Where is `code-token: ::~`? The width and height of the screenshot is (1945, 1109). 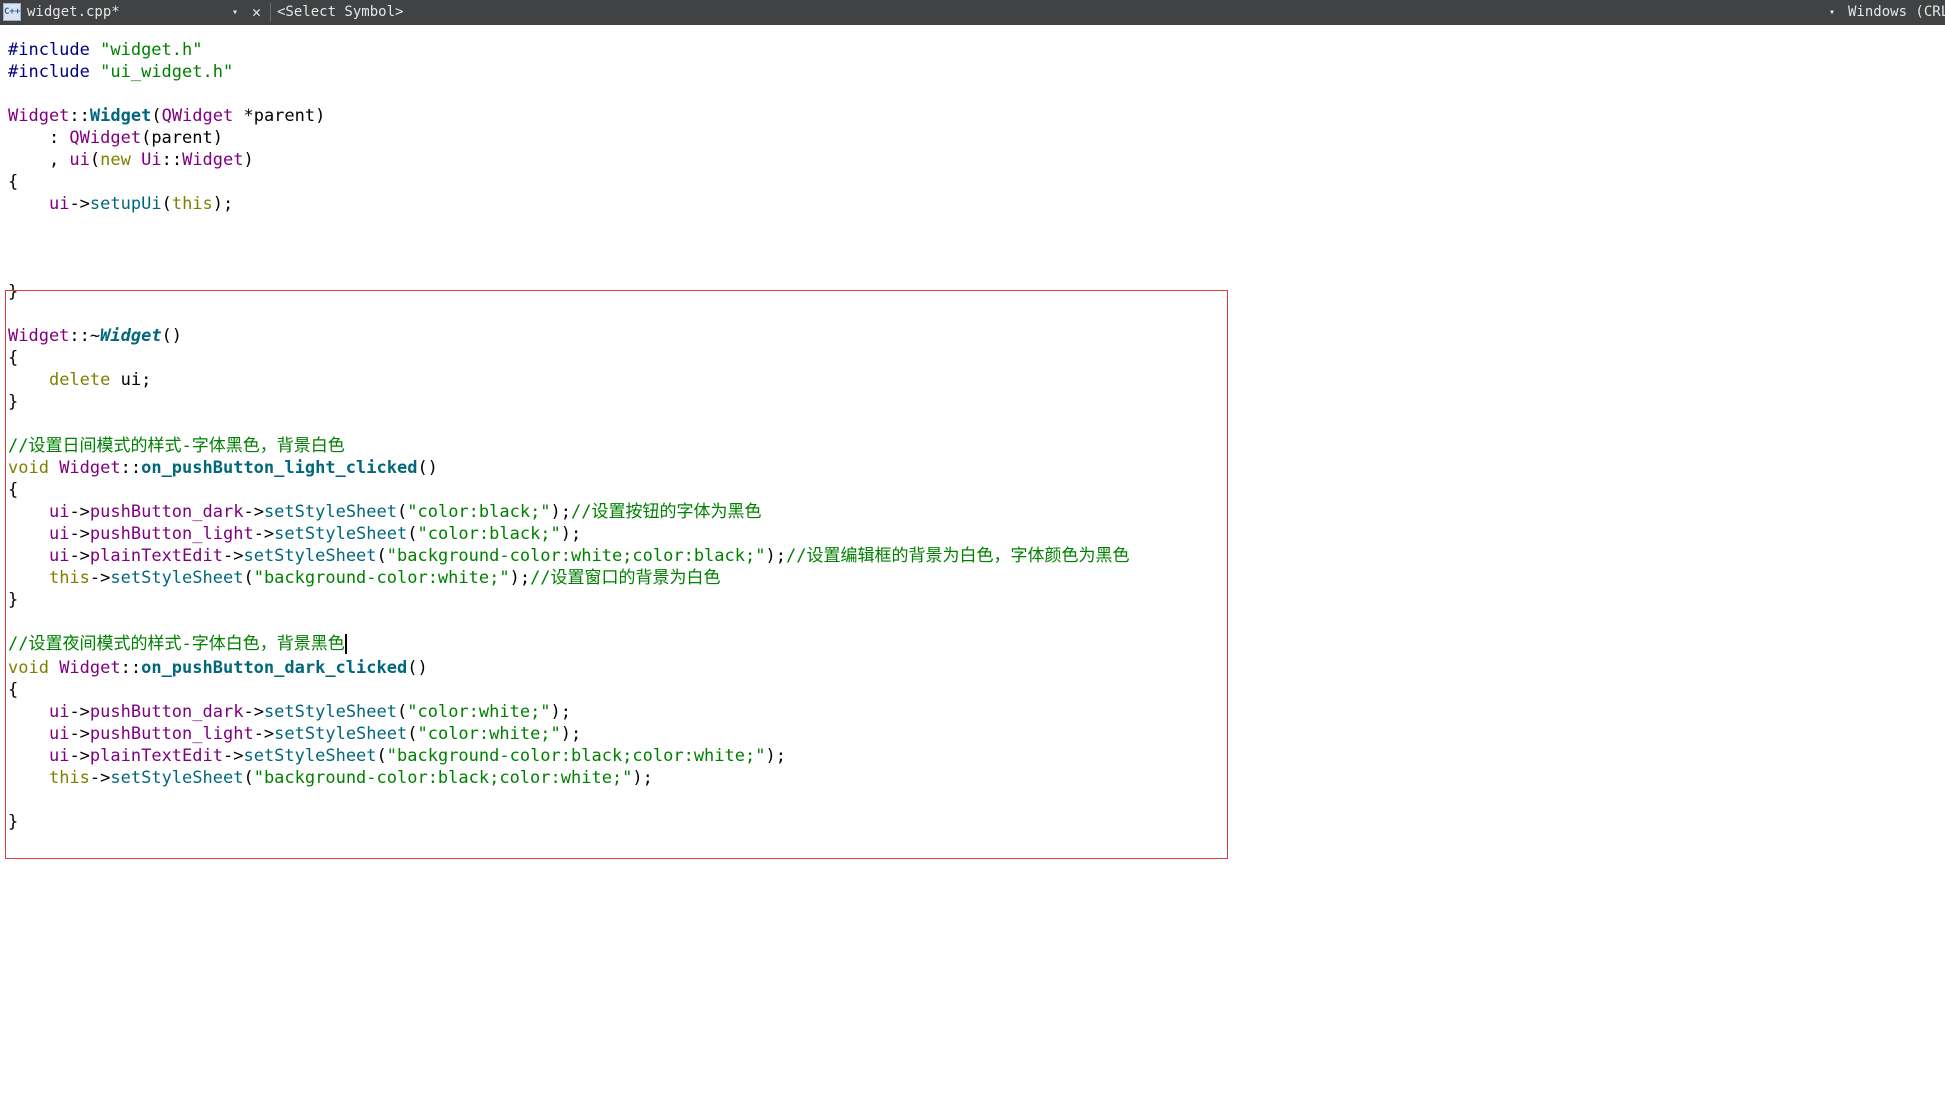
code-token: ::~ is located at coordinates (85, 336).